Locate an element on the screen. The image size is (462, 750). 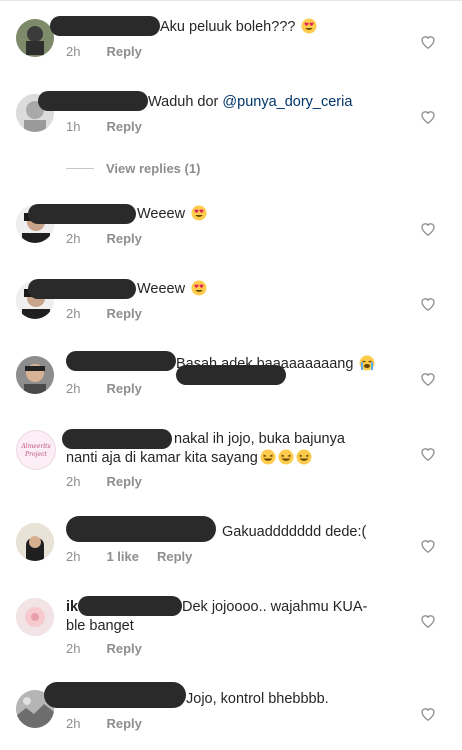
comment-meta: 2h 1 like Reply is located at coordinates (129, 556).